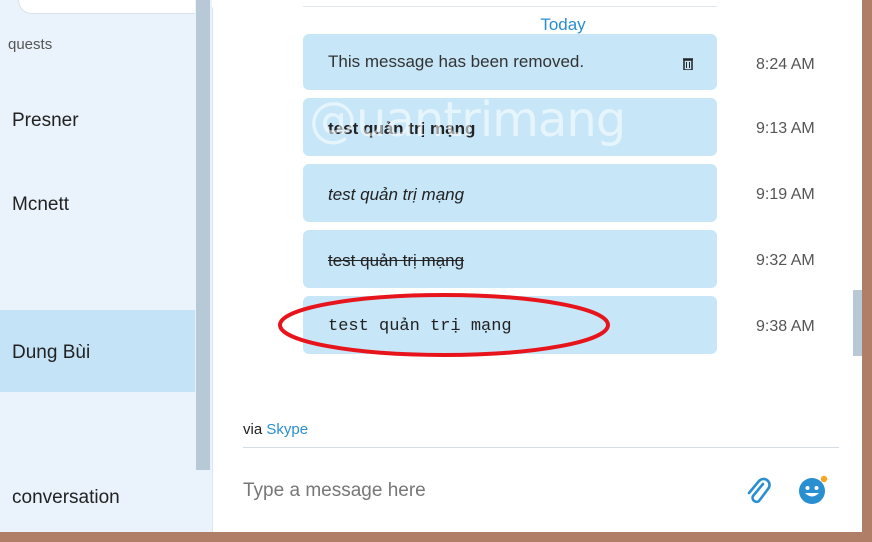 Image resolution: width=872 pixels, height=542 pixels. I want to click on message-bubble-italic: test quản trị mạng, so click(510, 193).